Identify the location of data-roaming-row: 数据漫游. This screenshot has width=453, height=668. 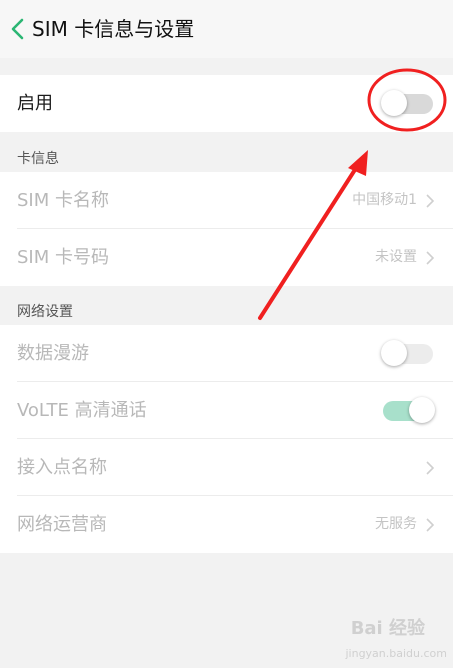
(226, 353).